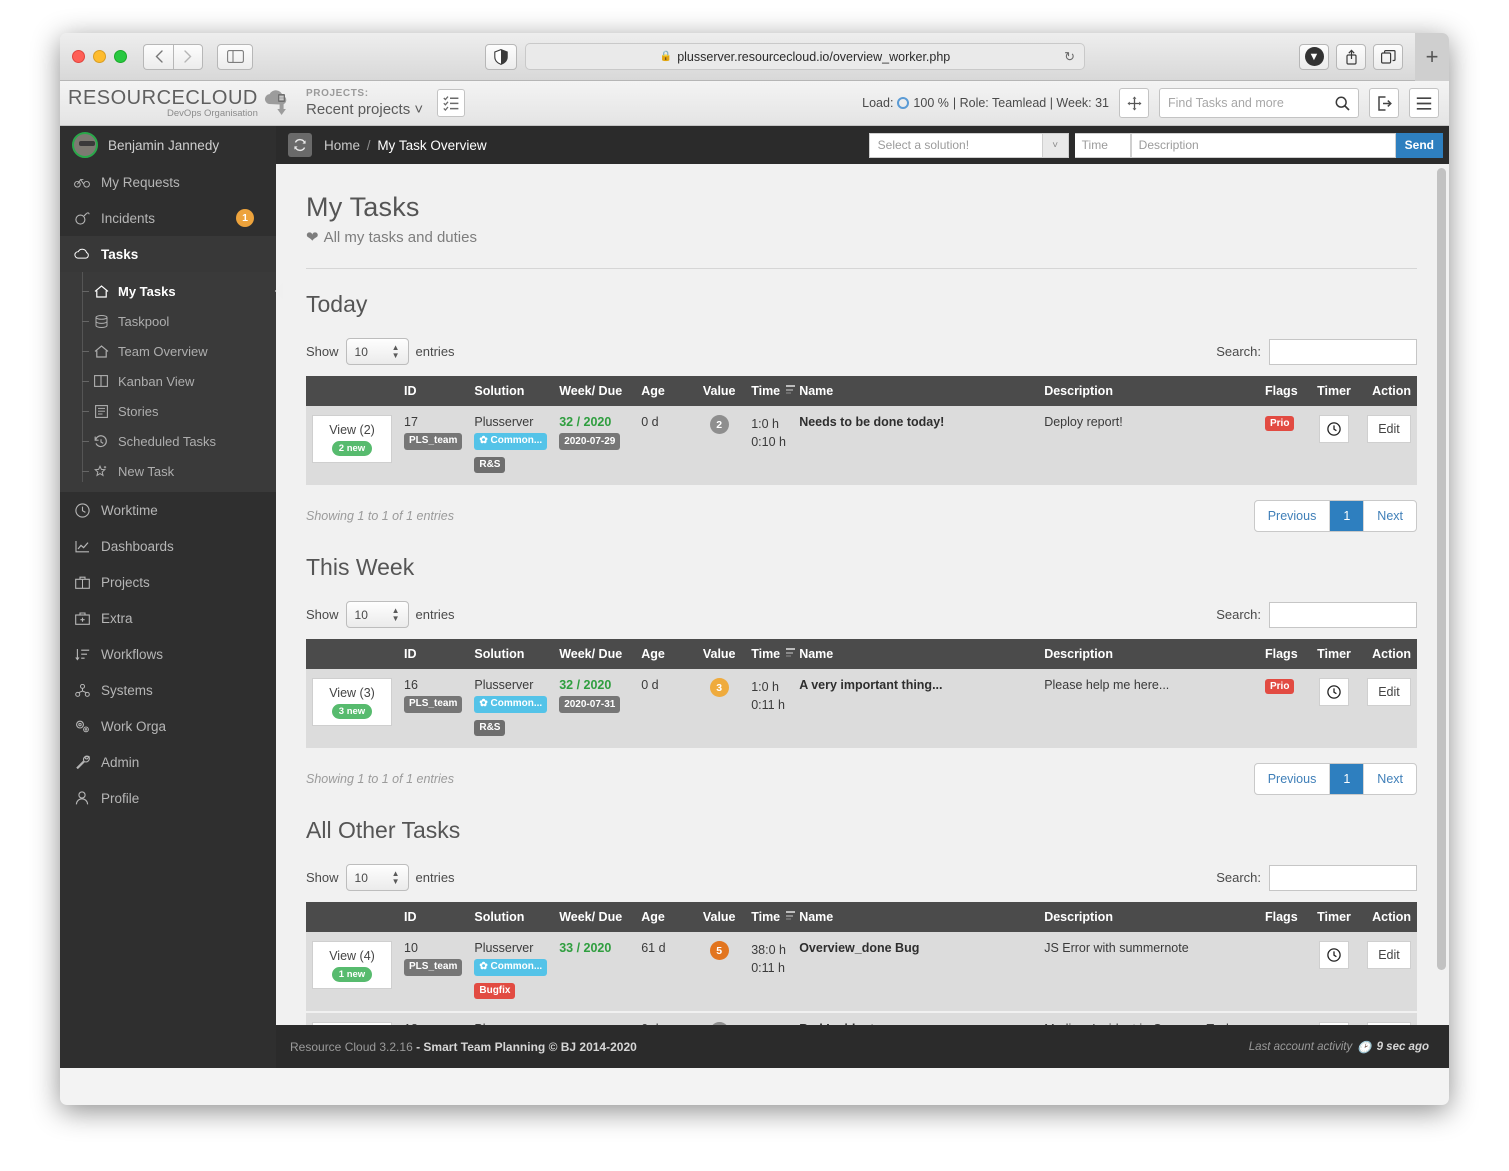 The width and height of the screenshot is (1509, 1171). What do you see at coordinates (1432, 57) in the screenshot?
I see `new-tab-button: +` at bounding box center [1432, 57].